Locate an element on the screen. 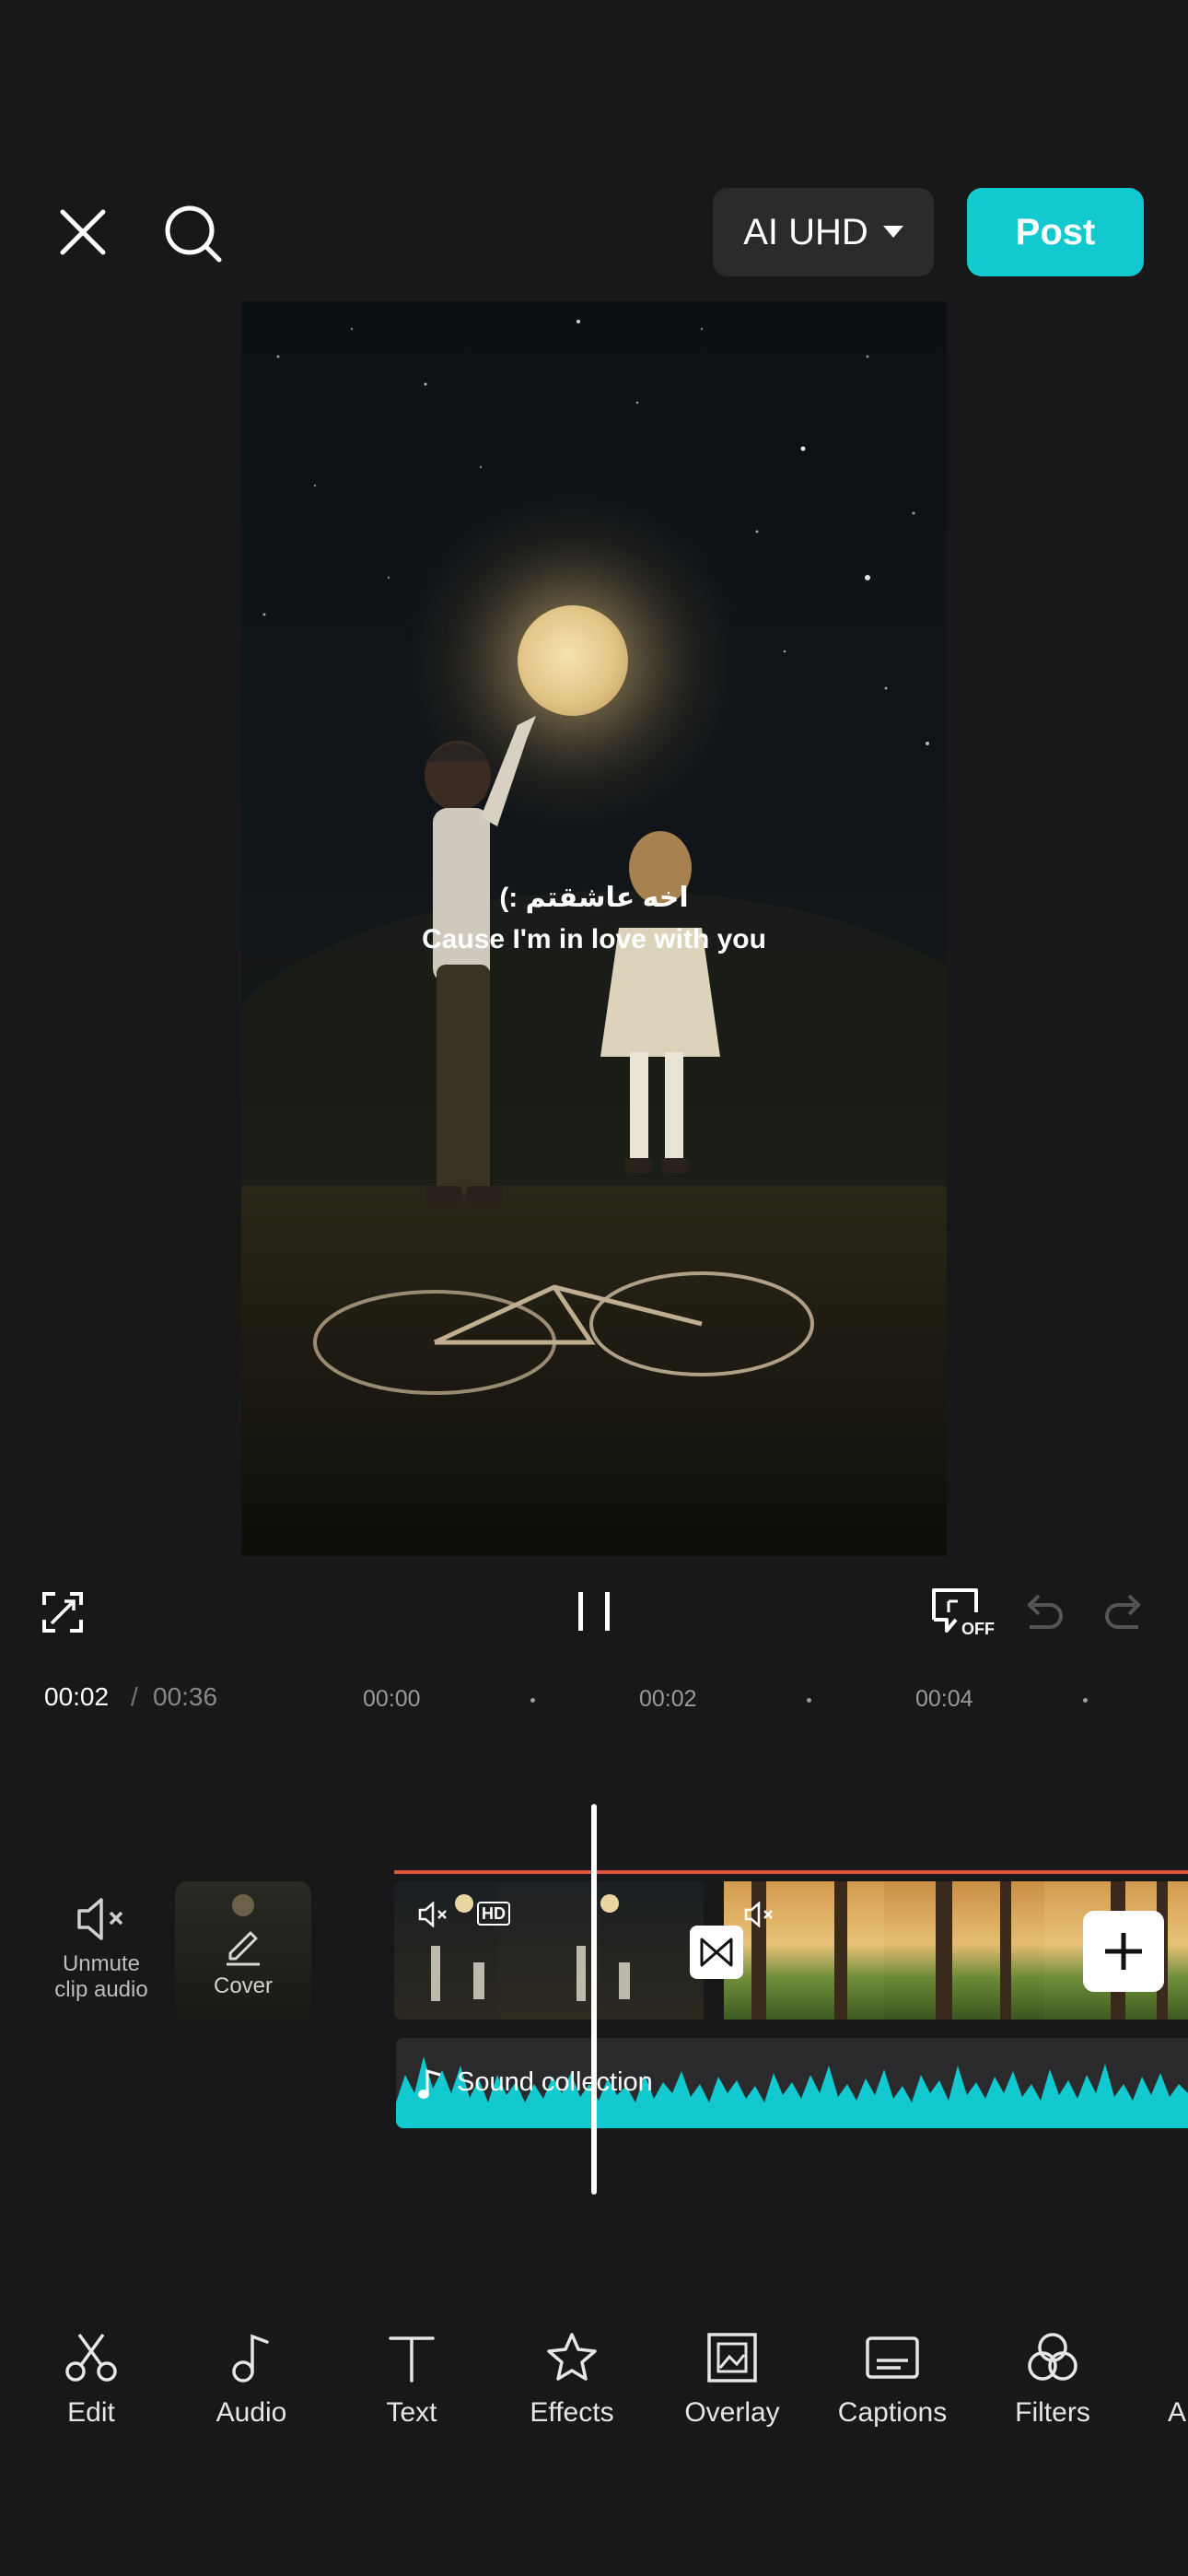  post-button: Post is located at coordinates (1055, 232).